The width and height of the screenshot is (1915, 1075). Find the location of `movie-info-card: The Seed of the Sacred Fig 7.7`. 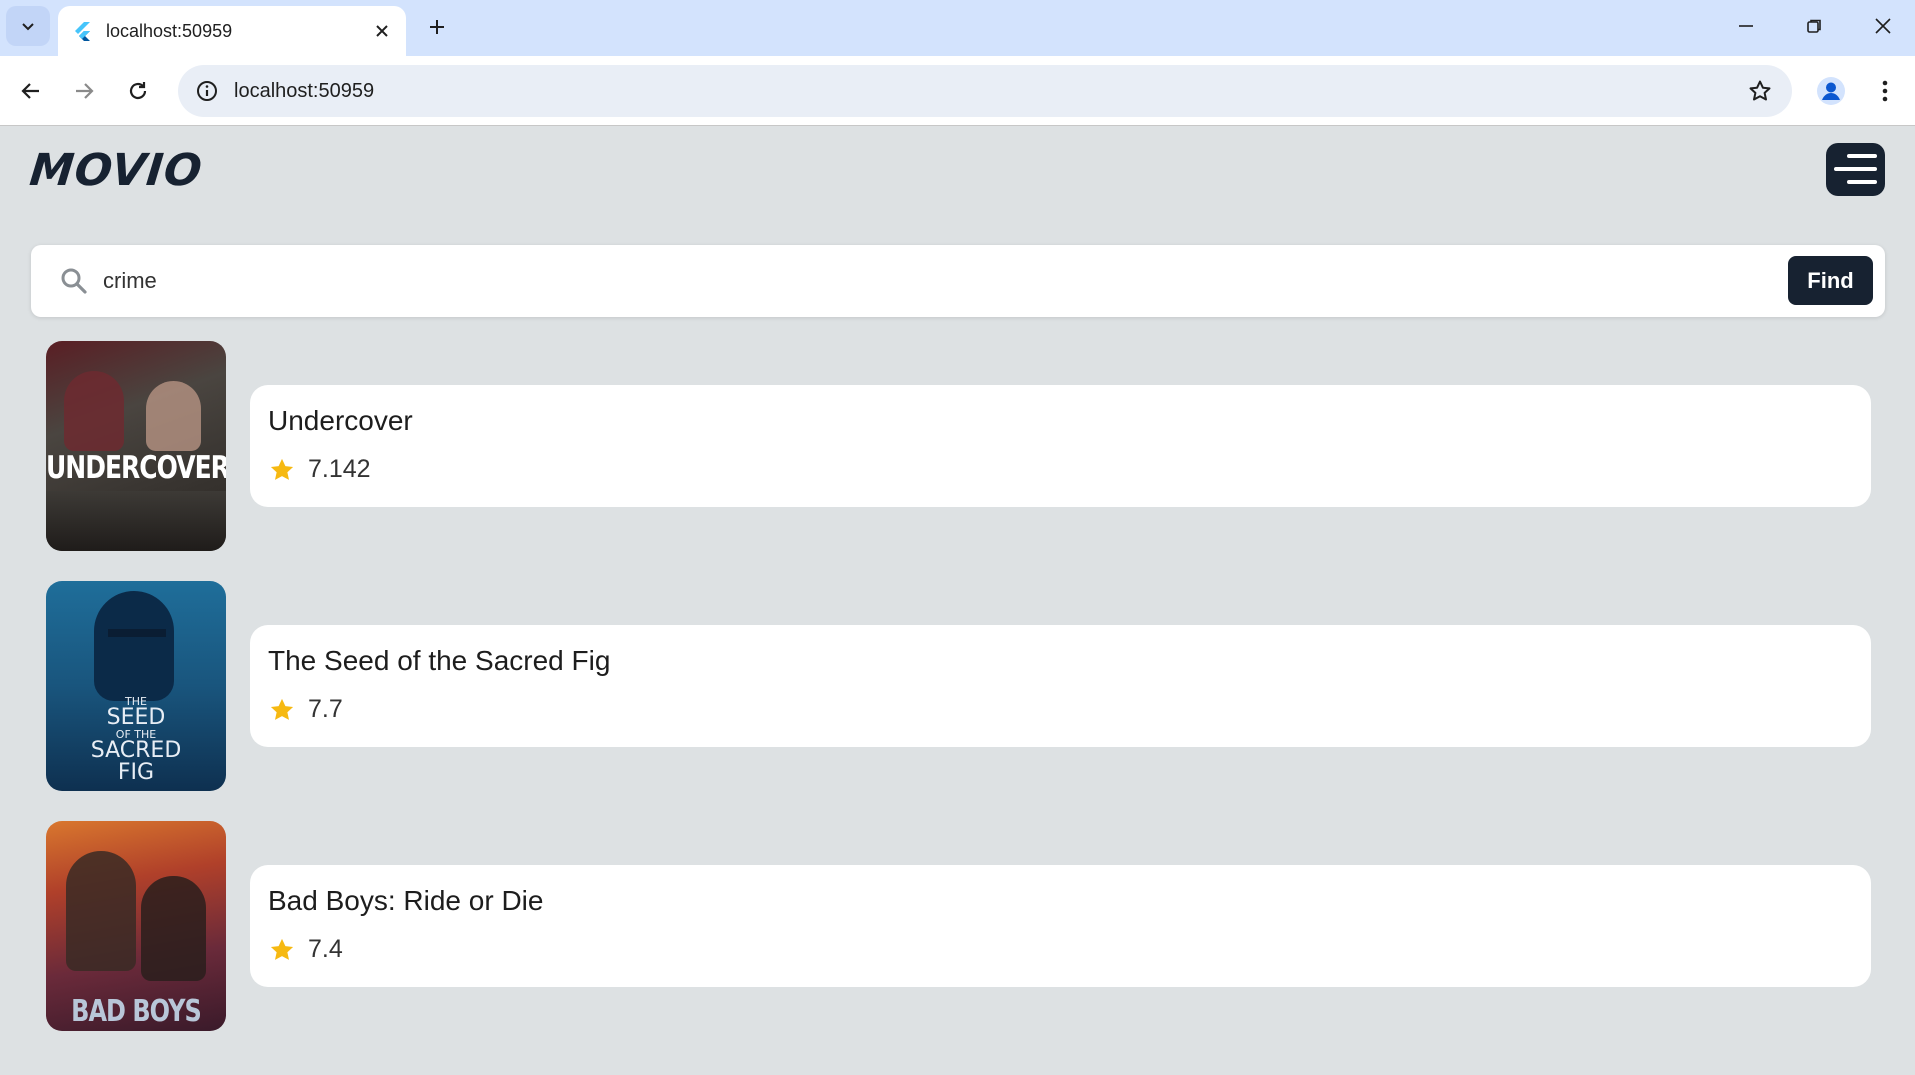

movie-info-card: The Seed of the Sacred Fig 7.7 is located at coordinates (1060, 686).